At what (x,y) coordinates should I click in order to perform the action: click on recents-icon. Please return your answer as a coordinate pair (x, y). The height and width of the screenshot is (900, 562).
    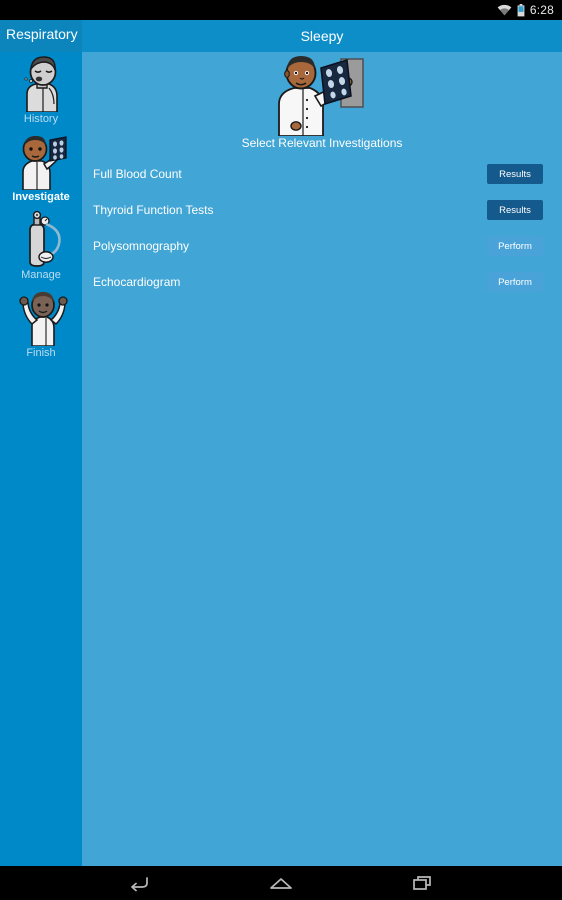
    Looking at the image, I should click on (423, 883).